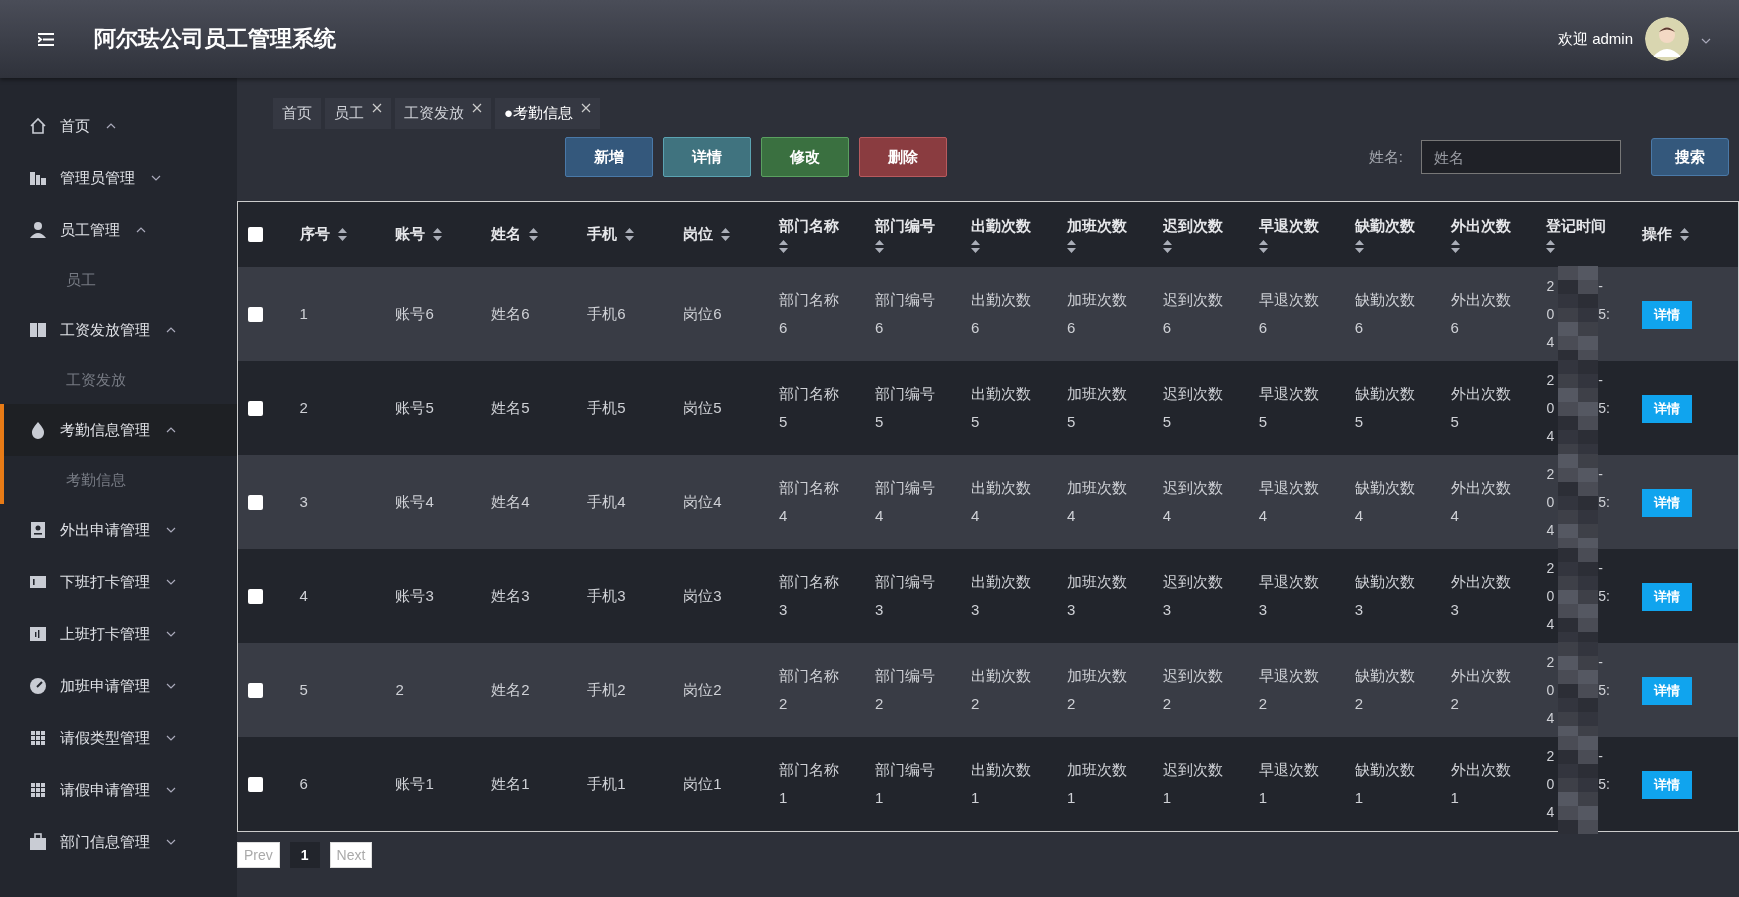  Describe the element at coordinates (906, 314) in the screenshot. I see `table-cell-text: 部门编号6` at that location.